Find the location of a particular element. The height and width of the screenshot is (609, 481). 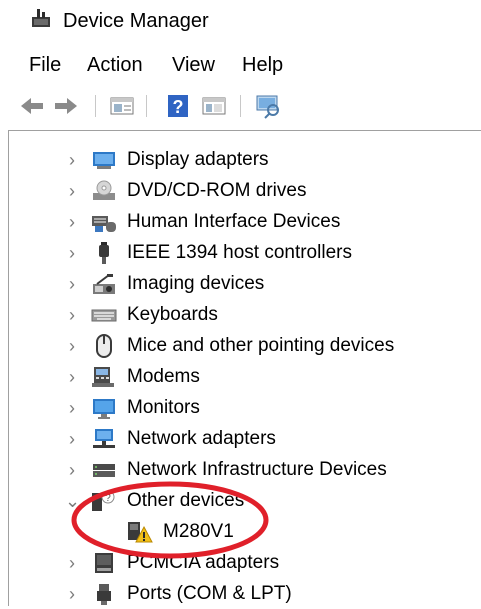

help-icon: ? is located at coordinates (178, 106).